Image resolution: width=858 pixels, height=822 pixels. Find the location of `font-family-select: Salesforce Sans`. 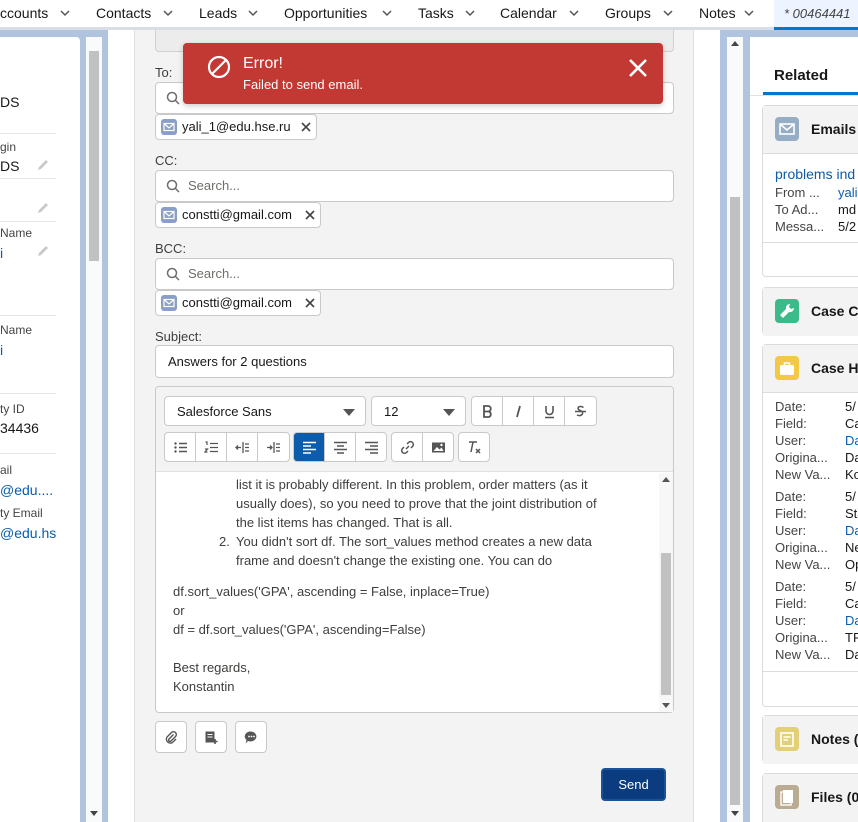

font-family-select: Salesforce Sans is located at coordinates (265, 411).